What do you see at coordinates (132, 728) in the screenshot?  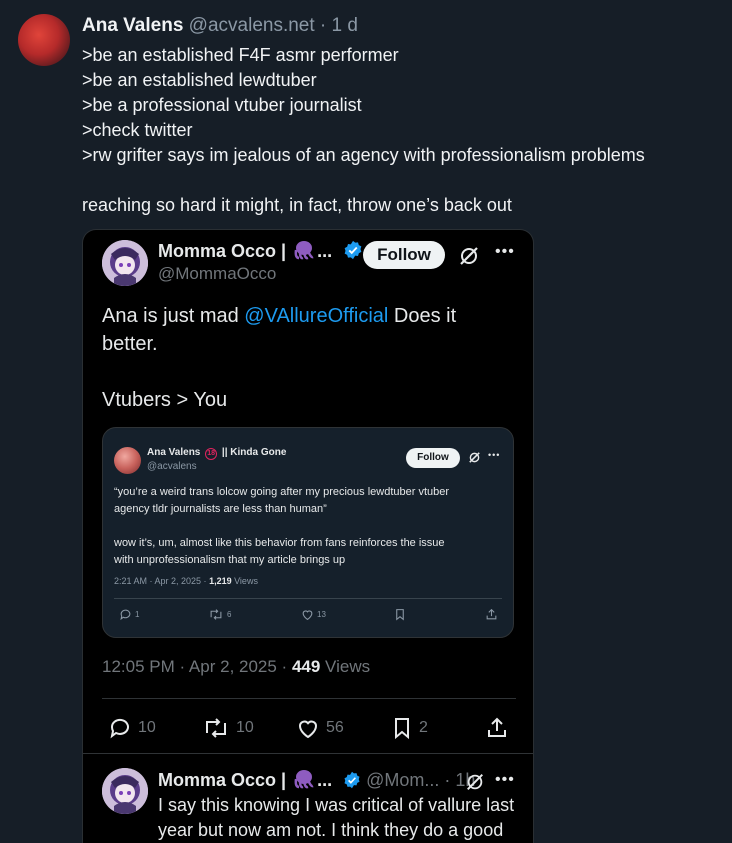 I see `reply-button: 10` at bounding box center [132, 728].